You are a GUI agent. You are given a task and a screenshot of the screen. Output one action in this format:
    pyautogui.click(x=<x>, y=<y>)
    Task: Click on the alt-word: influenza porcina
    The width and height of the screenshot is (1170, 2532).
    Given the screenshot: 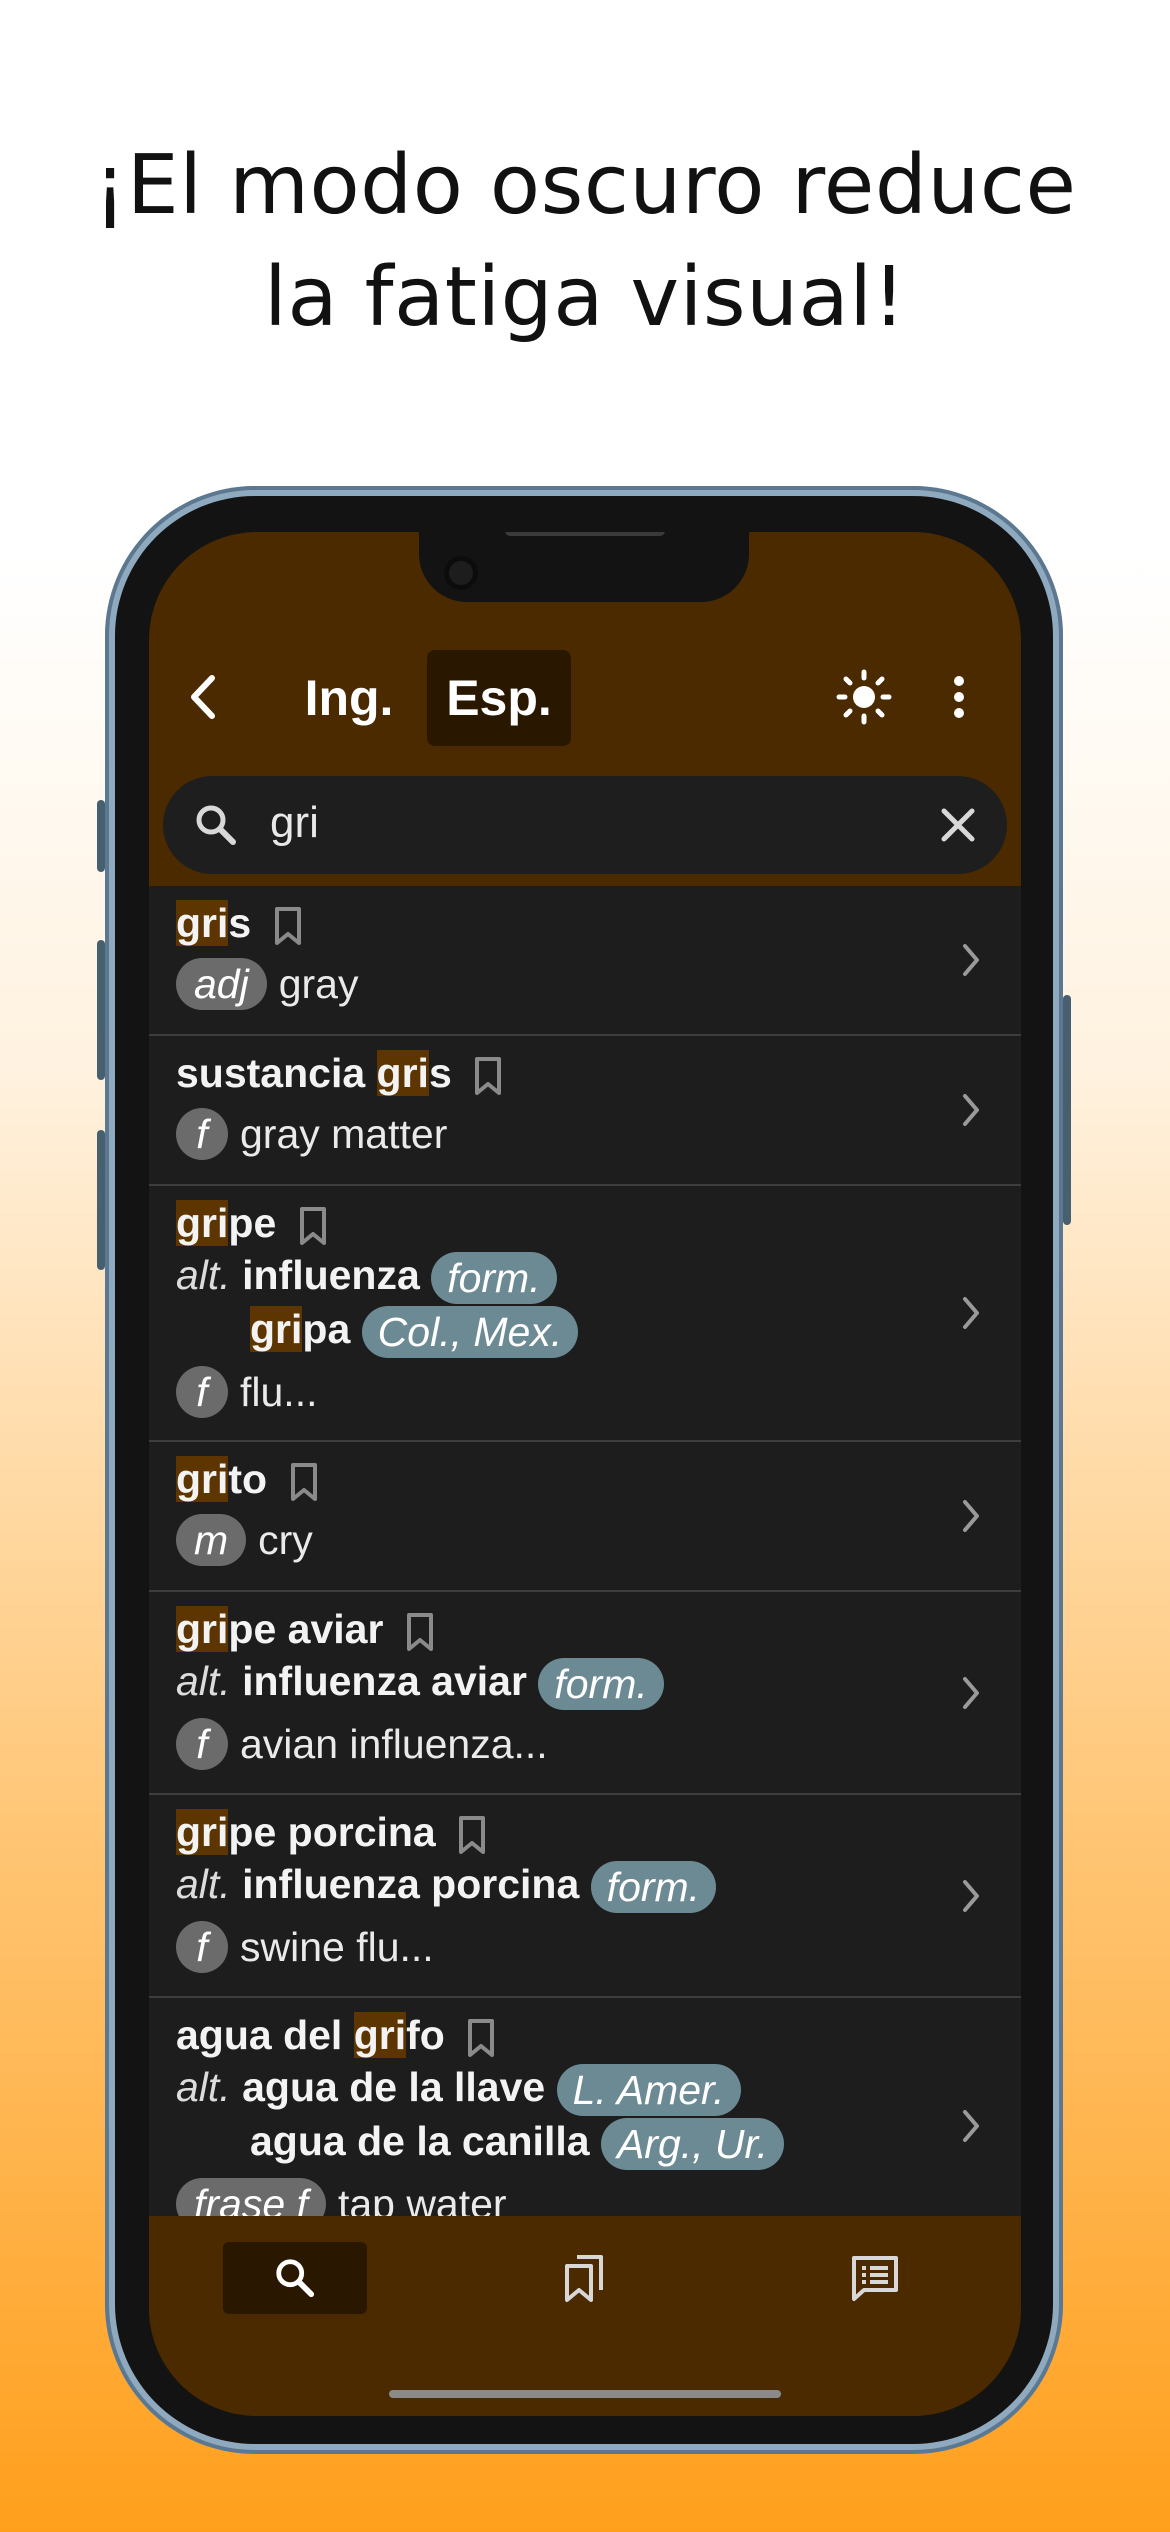 What is the action you would take?
    pyautogui.click(x=411, y=1884)
    